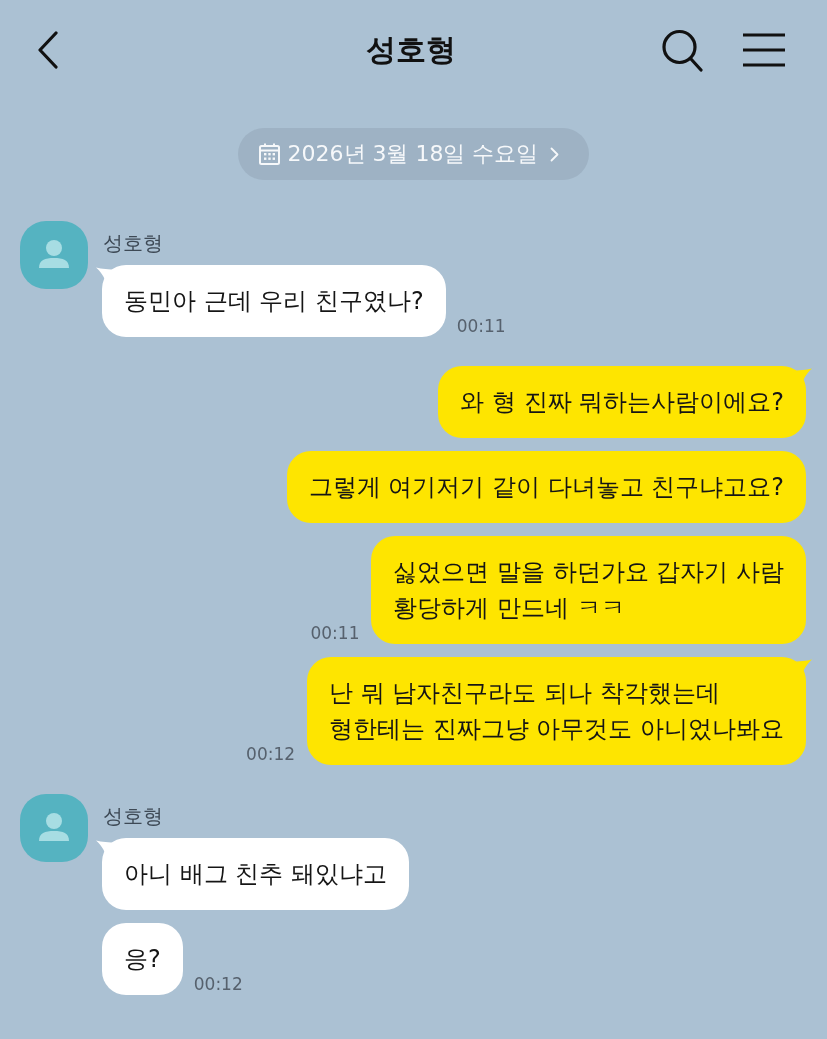 This screenshot has height=1039, width=827. What do you see at coordinates (48, 50) in the screenshot?
I see `back-icon` at bounding box center [48, 50].